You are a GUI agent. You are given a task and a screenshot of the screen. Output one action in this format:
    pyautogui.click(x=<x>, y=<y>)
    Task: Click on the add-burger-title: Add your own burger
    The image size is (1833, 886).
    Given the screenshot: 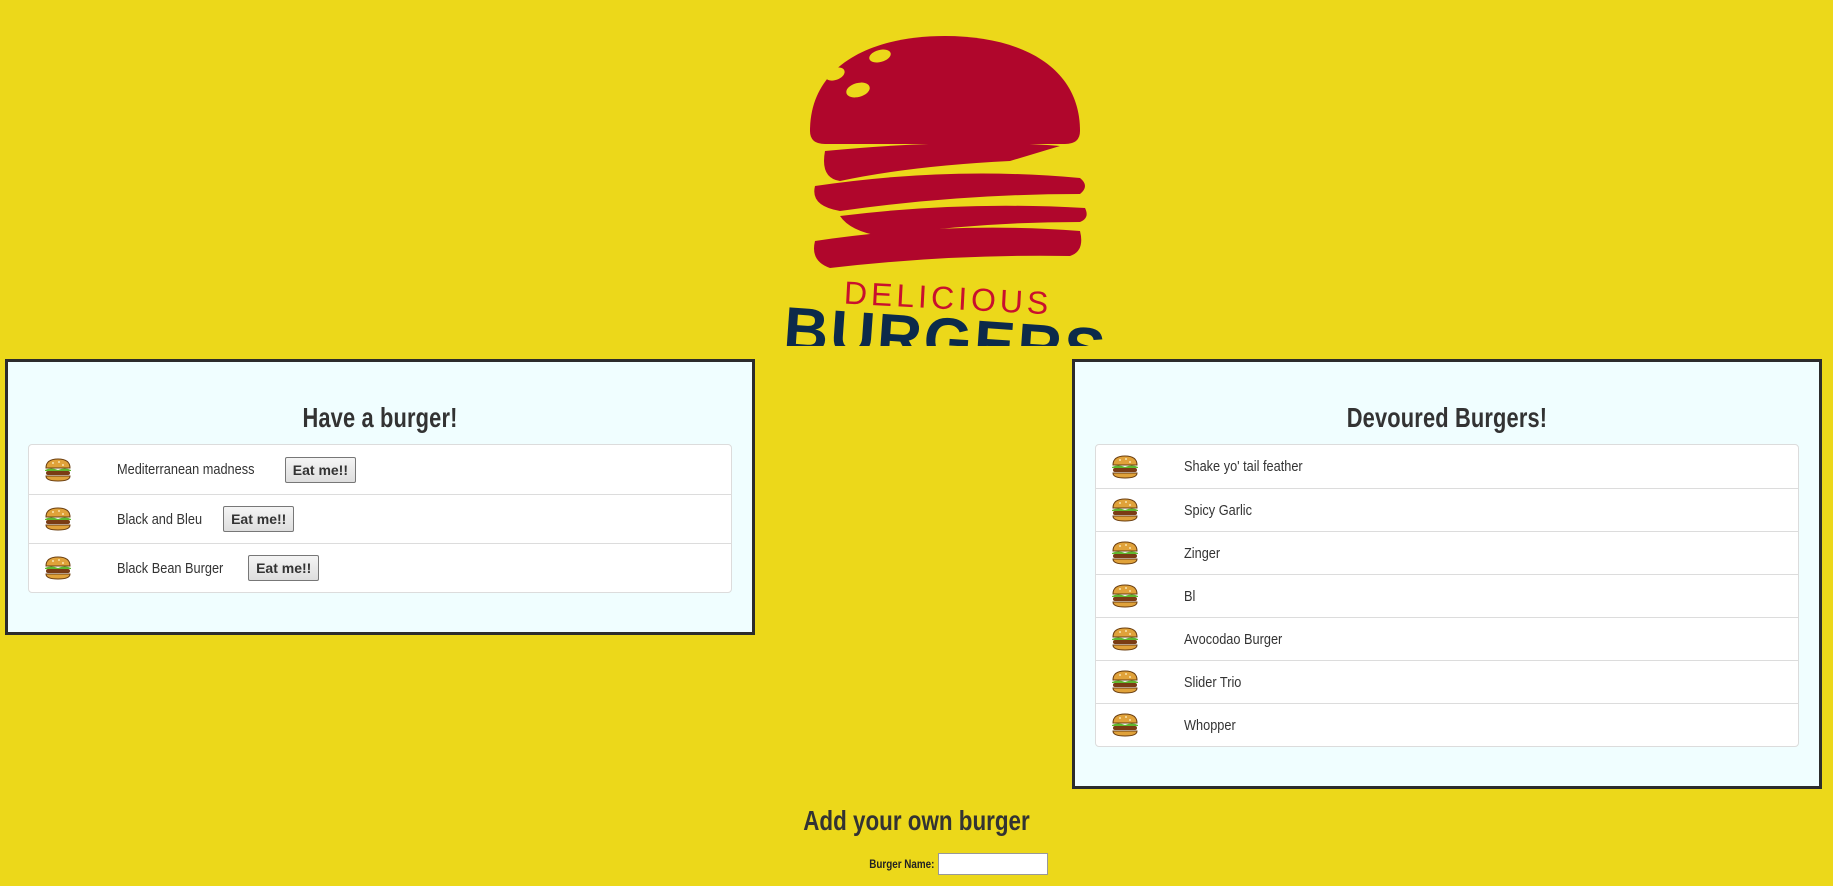 What is the action you would take?
    pyautogui.click(x=916, y=820)
    